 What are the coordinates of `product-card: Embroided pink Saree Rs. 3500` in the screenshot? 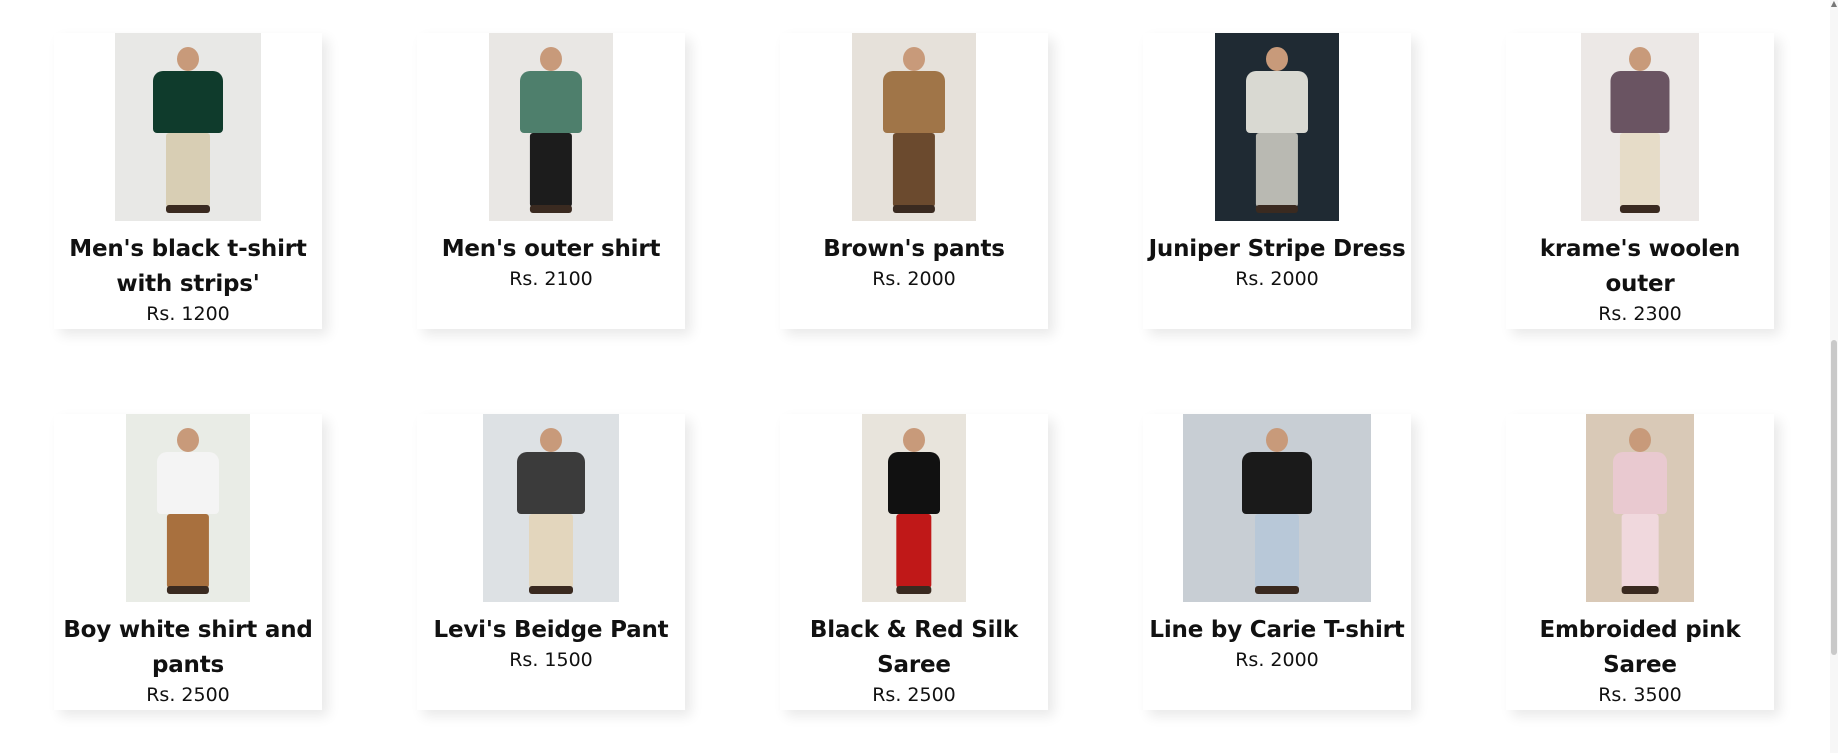 It's located at (1640, 562).